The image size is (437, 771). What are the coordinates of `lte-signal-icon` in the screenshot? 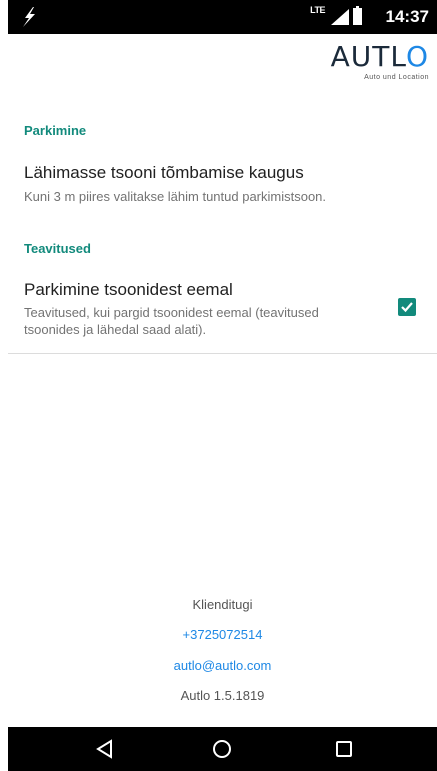 It's located at (340, 17).